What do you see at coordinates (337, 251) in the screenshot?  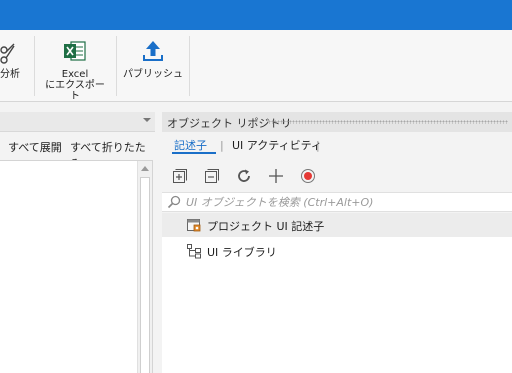 I see `tree-item-ui-library: UI ライブラリ` at bounding box center [337, 251].